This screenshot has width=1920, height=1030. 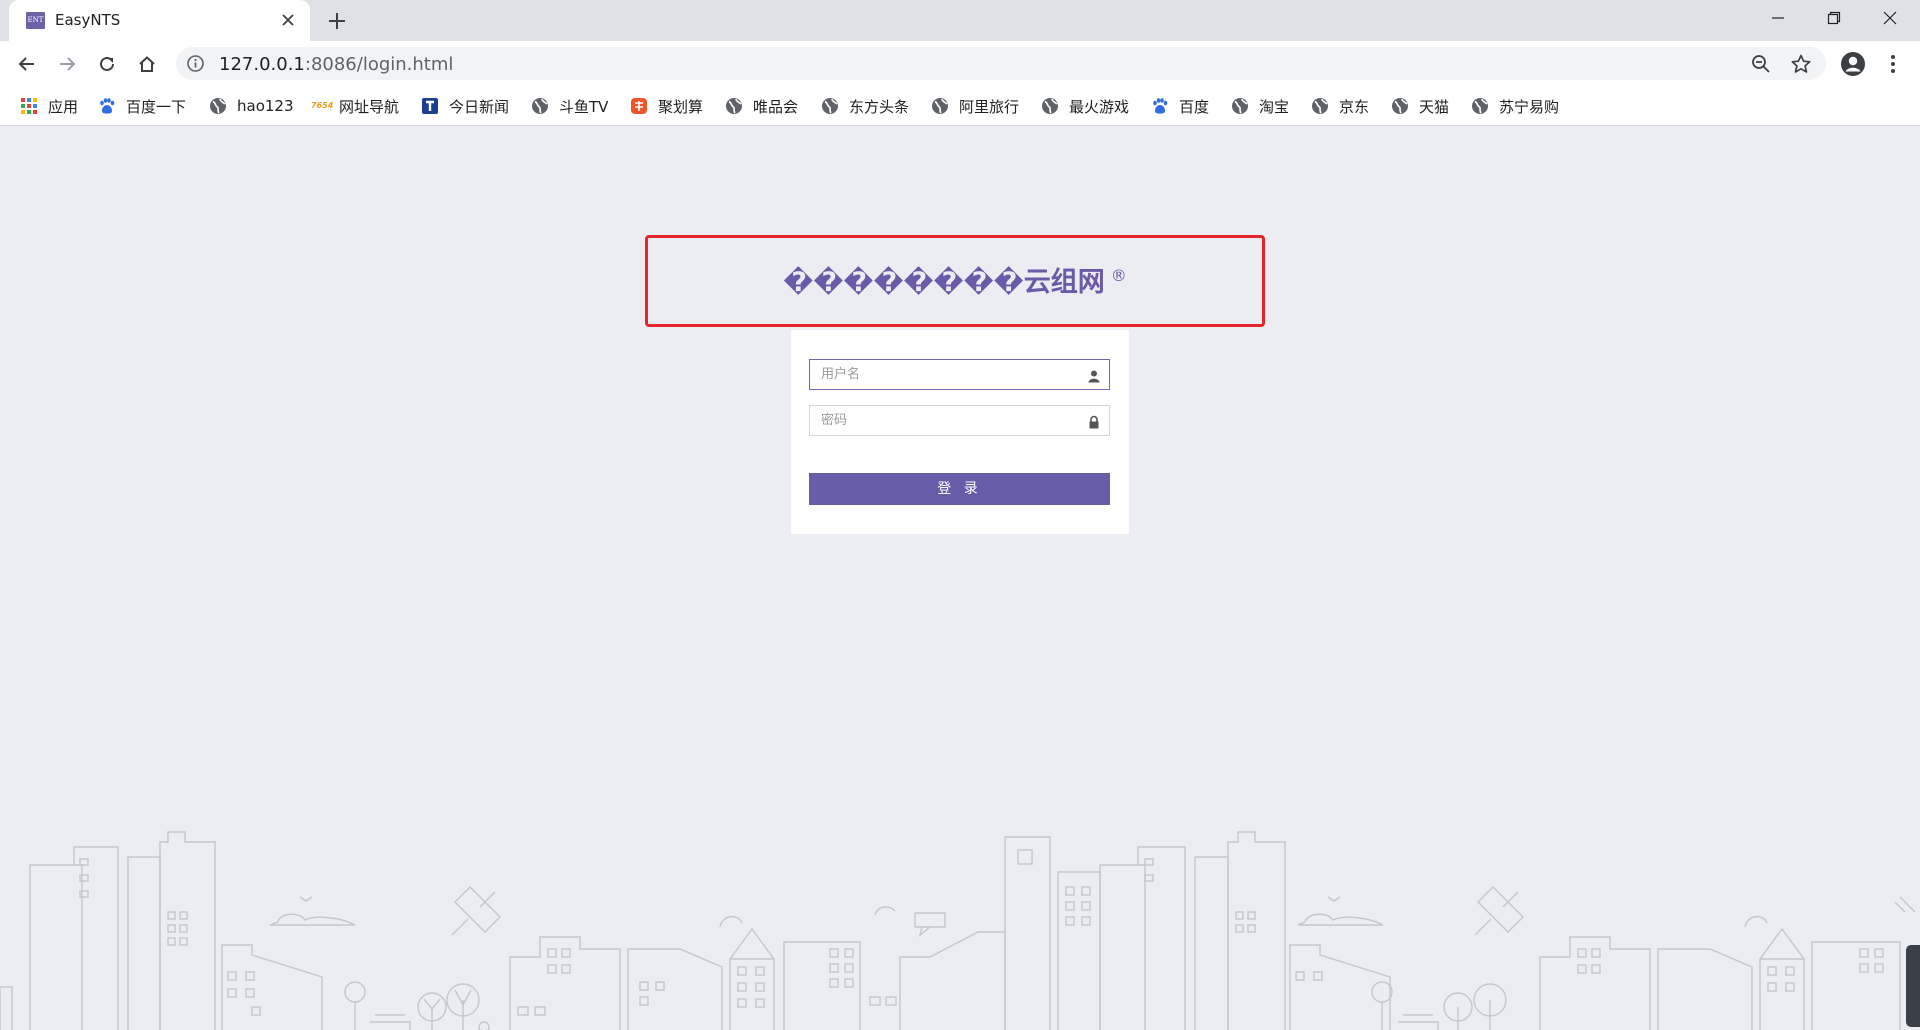 I want to click on tab-title: EasyNTS, so click(x=88, y=20).